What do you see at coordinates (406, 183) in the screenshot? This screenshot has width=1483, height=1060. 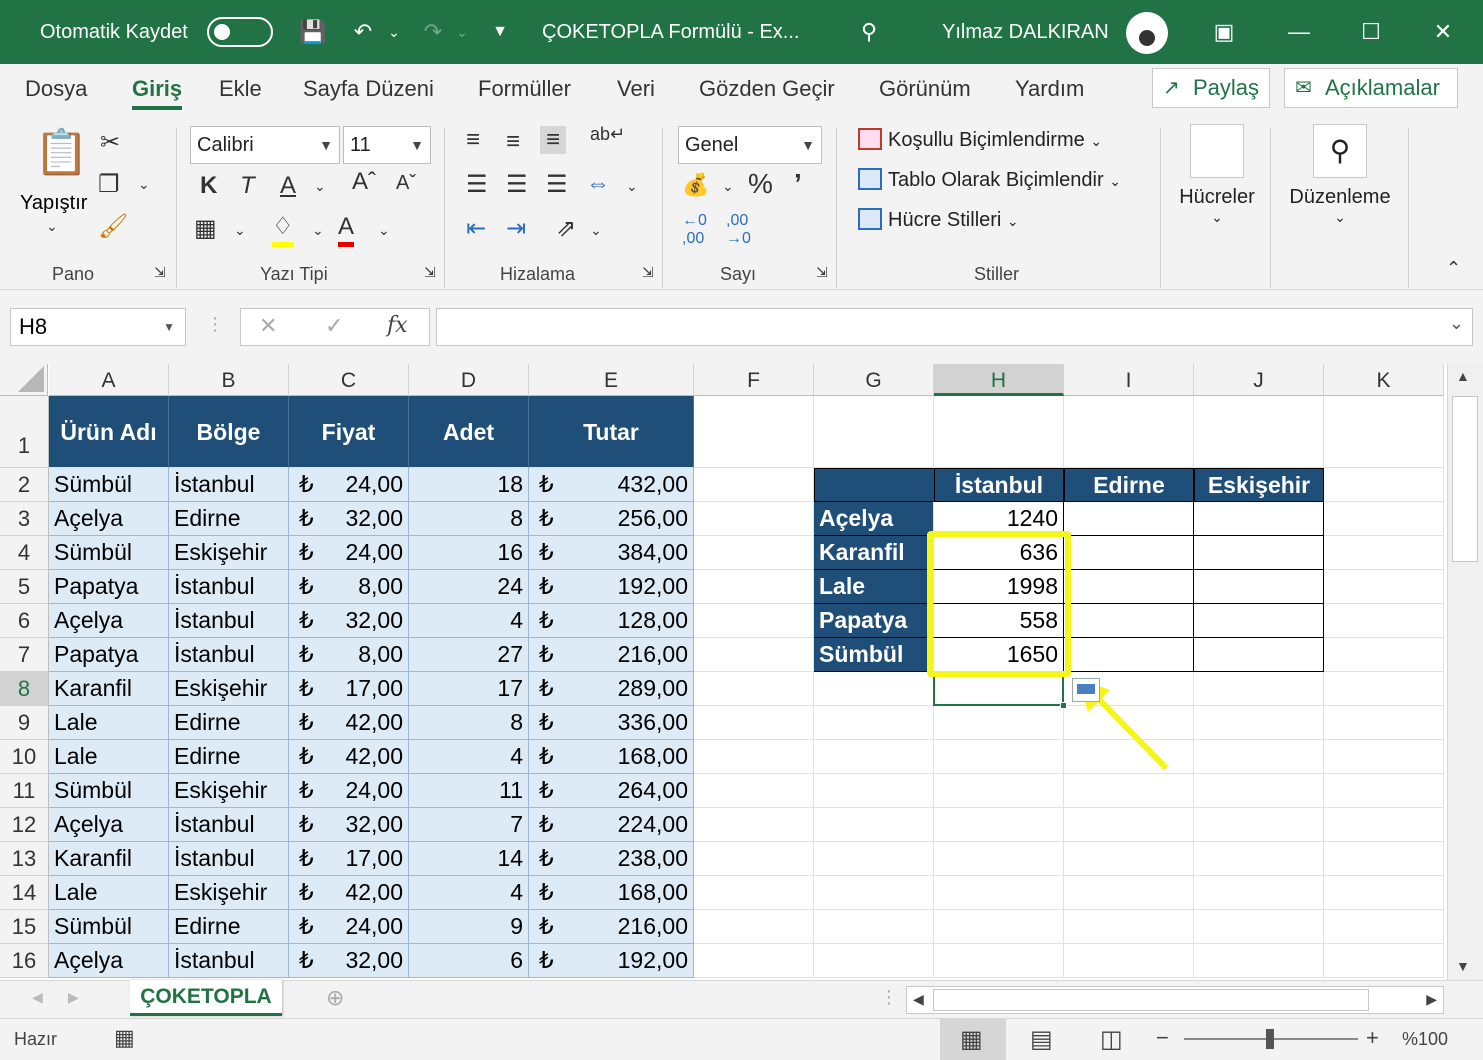 I see `decrease-font-icon: Aˇ` at bounding box center [406, 183].